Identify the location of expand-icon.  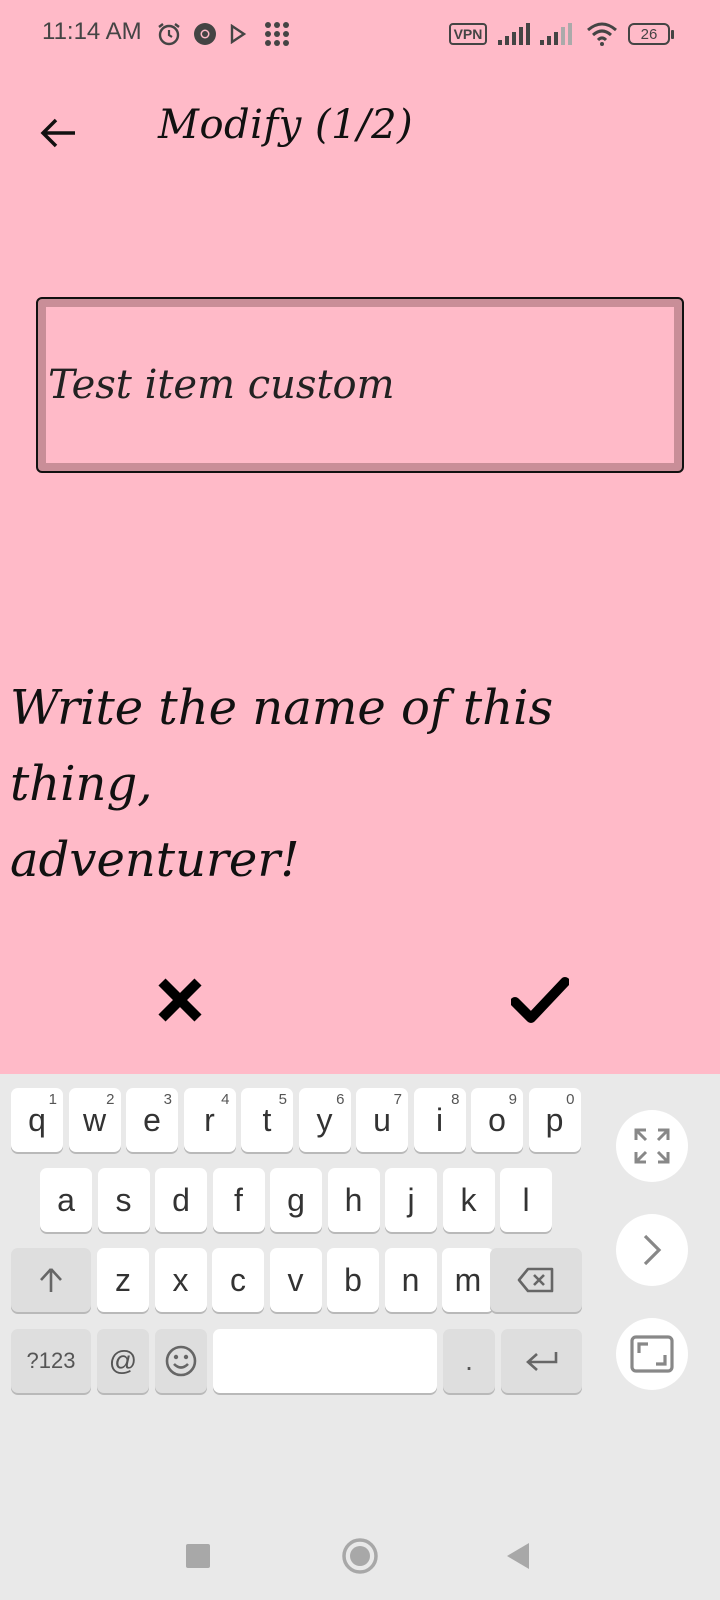
(652, 1146).